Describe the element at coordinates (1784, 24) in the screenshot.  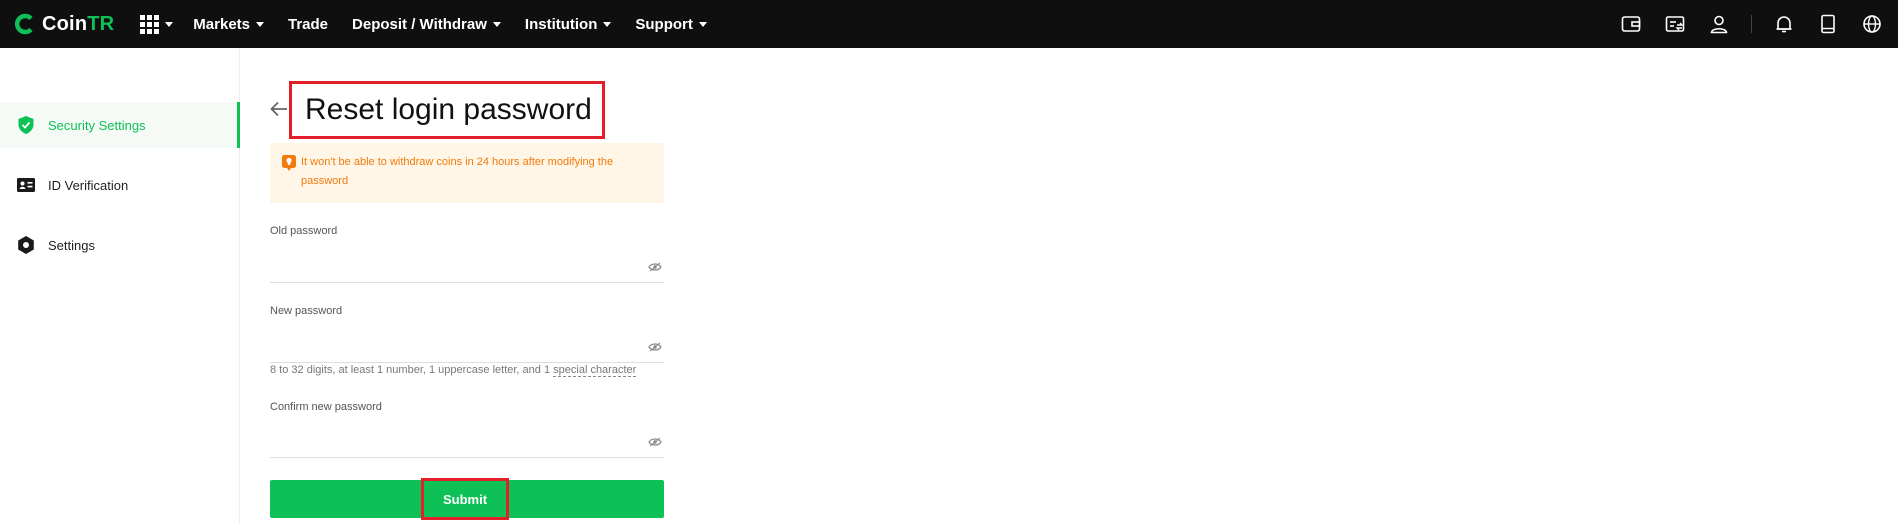
I see `bell-icon` at that location.